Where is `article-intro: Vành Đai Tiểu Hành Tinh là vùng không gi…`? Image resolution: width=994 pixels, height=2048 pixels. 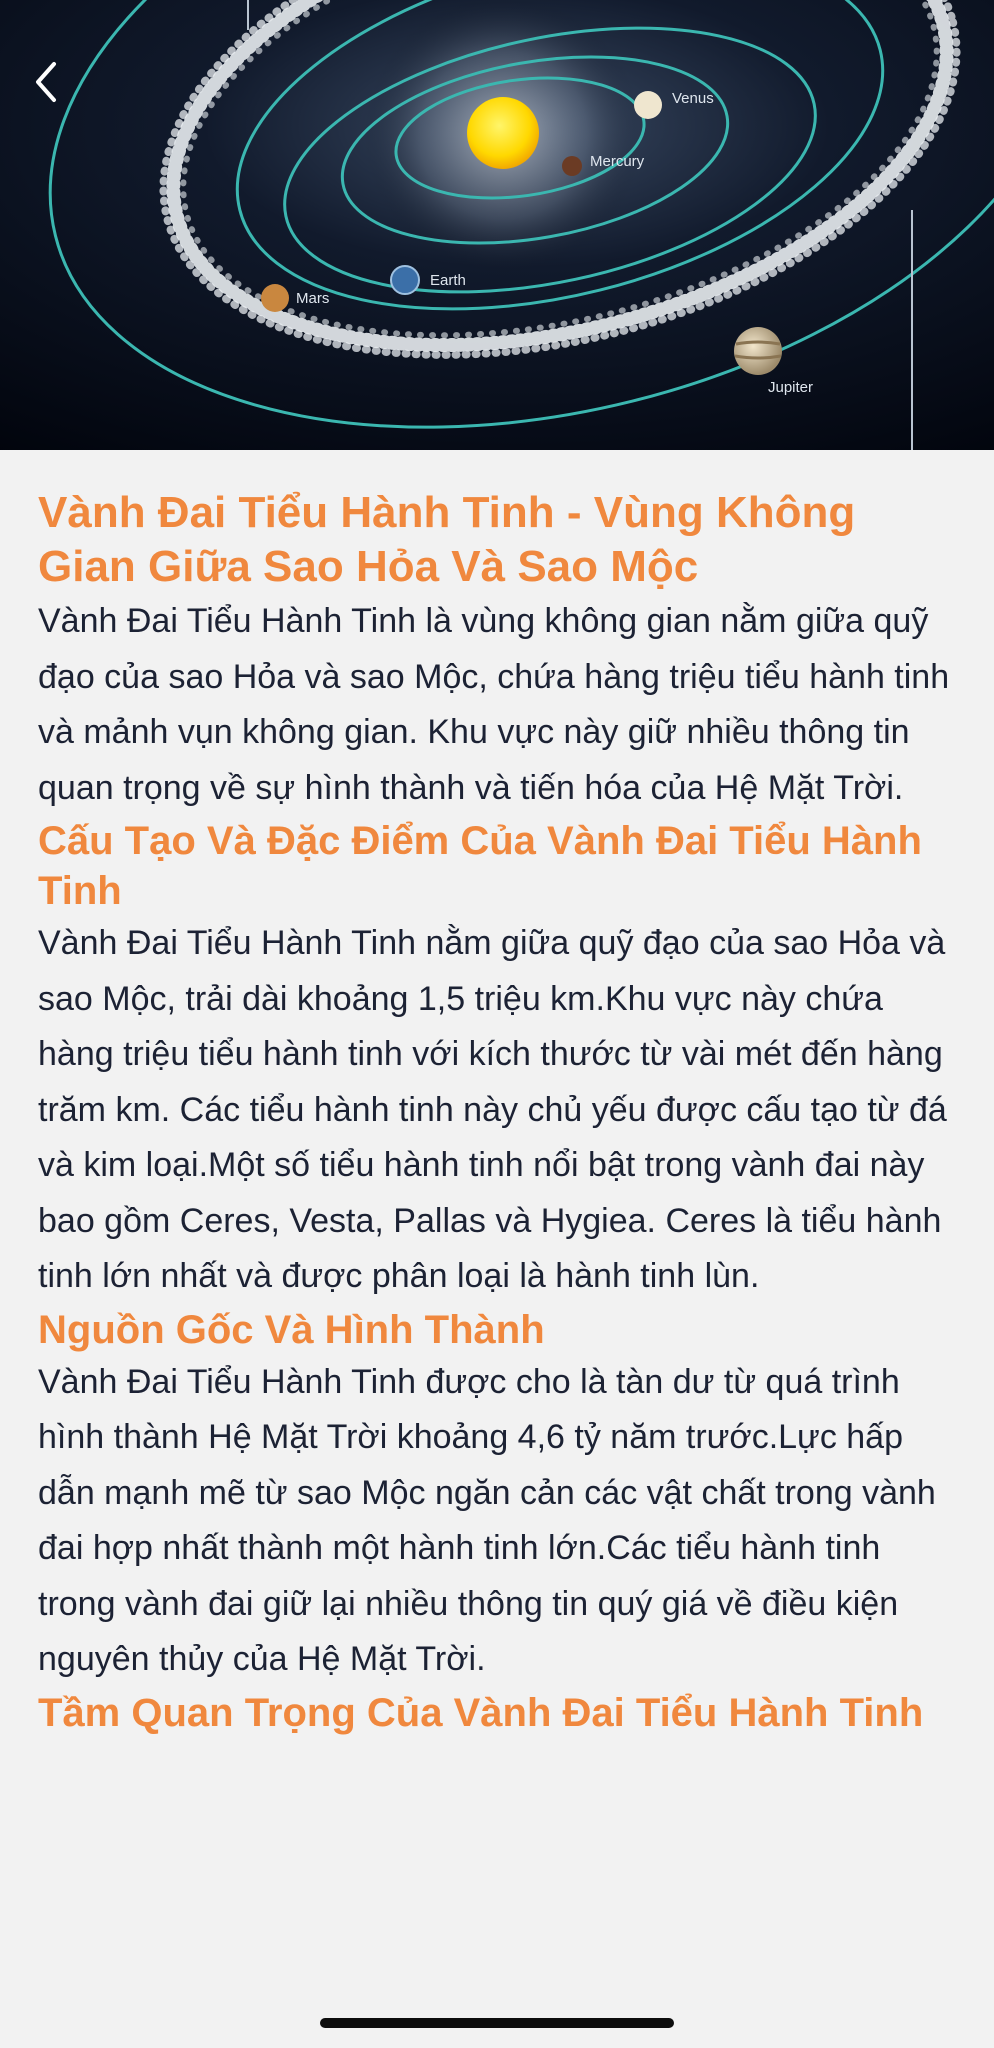
article-intro: Vành Đai Tiểu Hành Tinh là vùng không gi… is located at coordinates (494, 704).